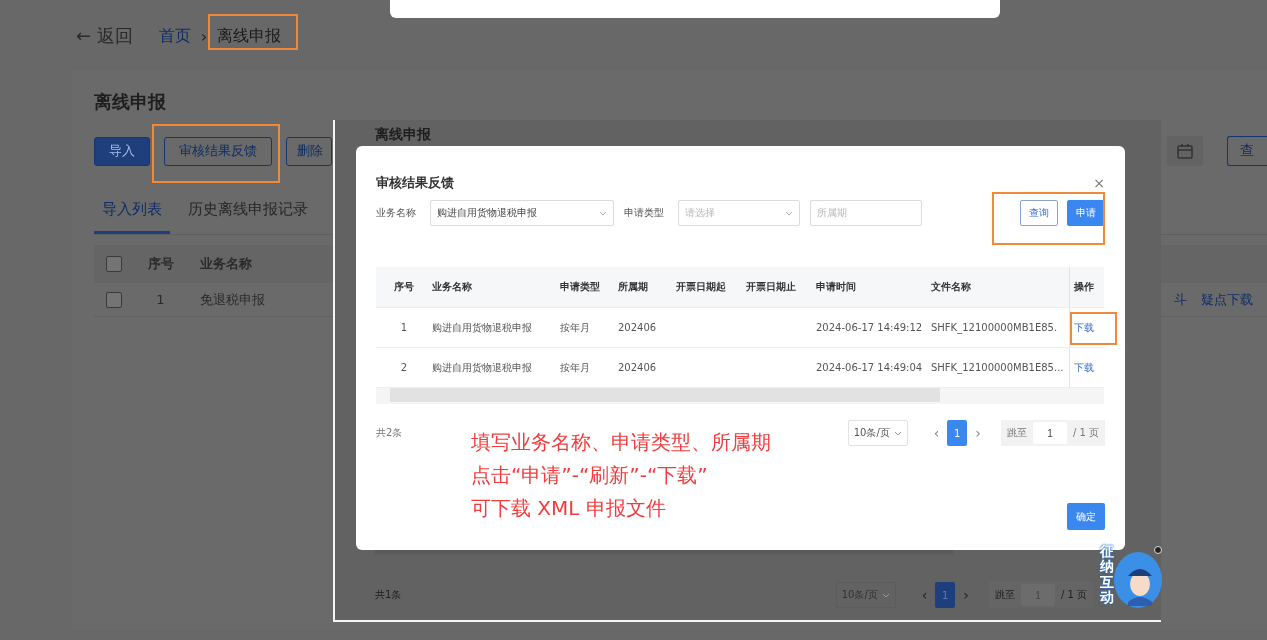 The image size is (1267, 640). I want to click on column-header: 操作, so click(1086, 287).